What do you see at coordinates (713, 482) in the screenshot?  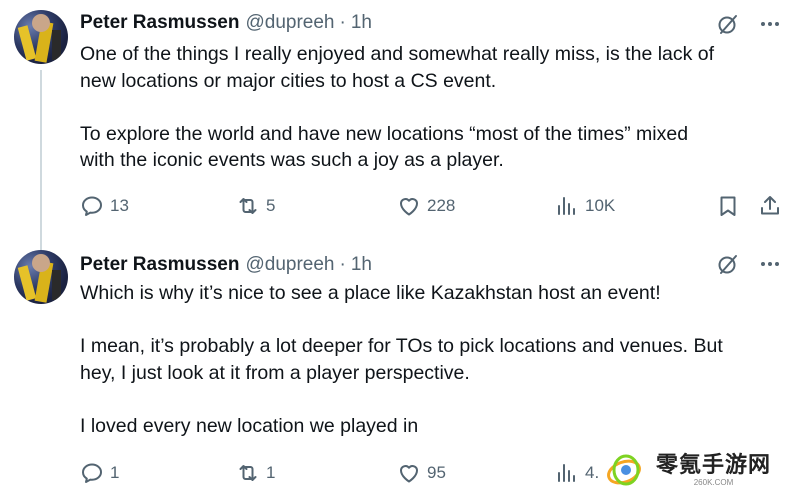 I see `watermark-subtitle: 260K.COM` at bounding box center [713, 482].